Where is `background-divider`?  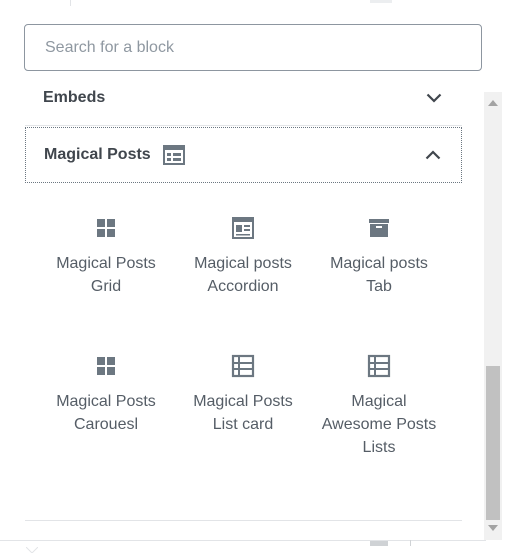
background-divider is located at coordinates (410, 543).